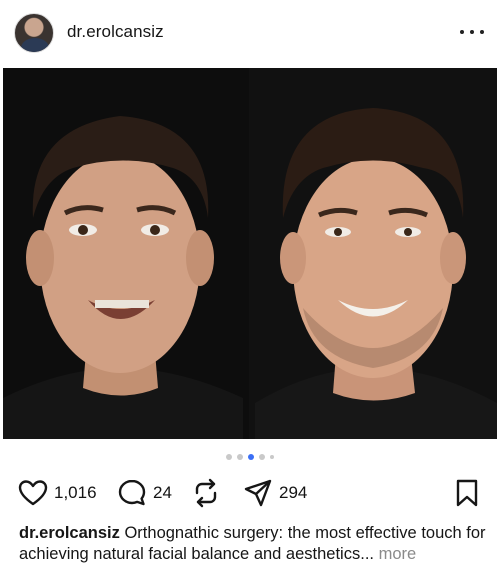  Describe the element at coordinates (250, 33) in the screenshot. I see `post-header: dr.erolcansiz` at that location.